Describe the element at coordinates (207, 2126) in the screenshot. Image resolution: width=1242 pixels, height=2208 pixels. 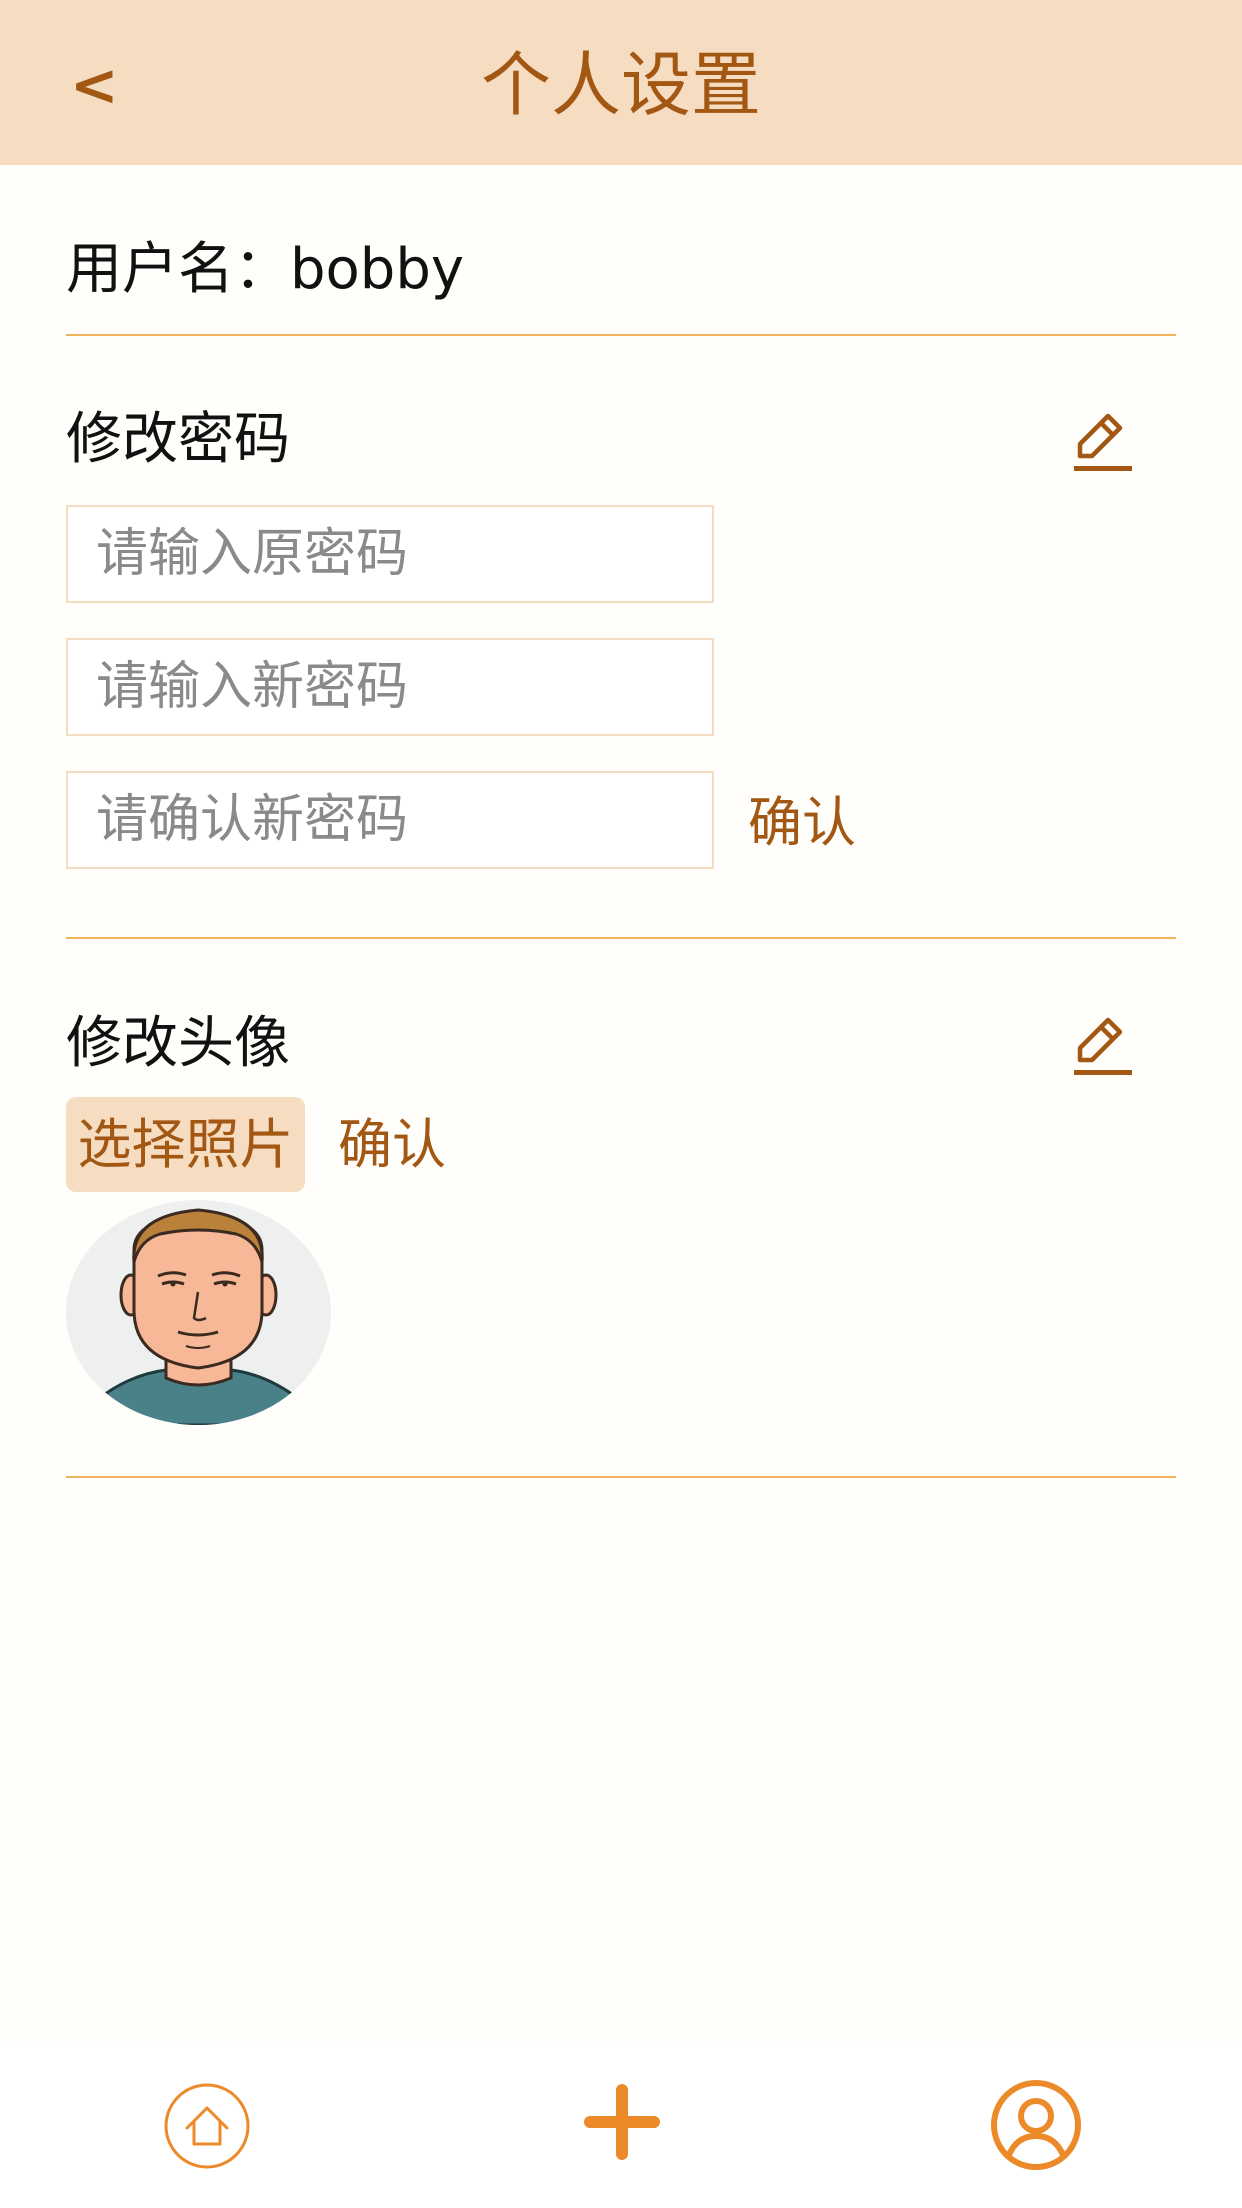
I see `home-icon` at that location.